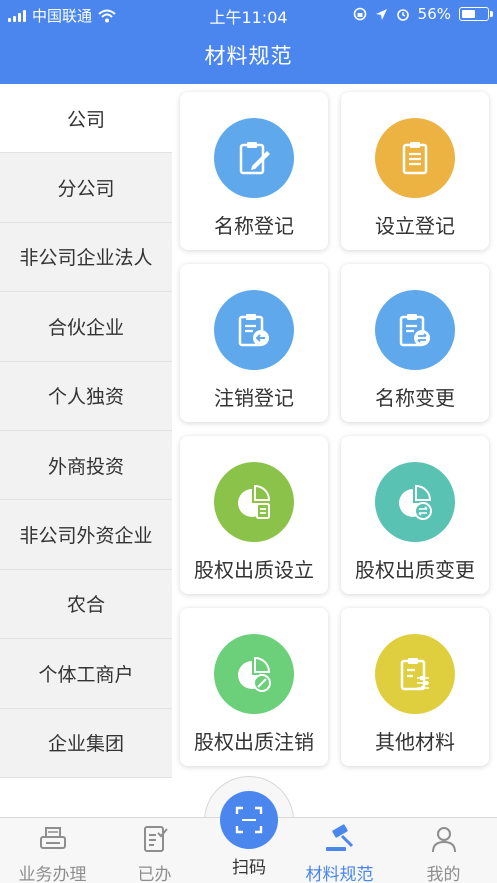 The height and width of the screenshot is (883, 497). What do you see at coordinates (415, 398) in the screenshot?
I see `card-label: 名称变更` at bounding box center [415, 398].